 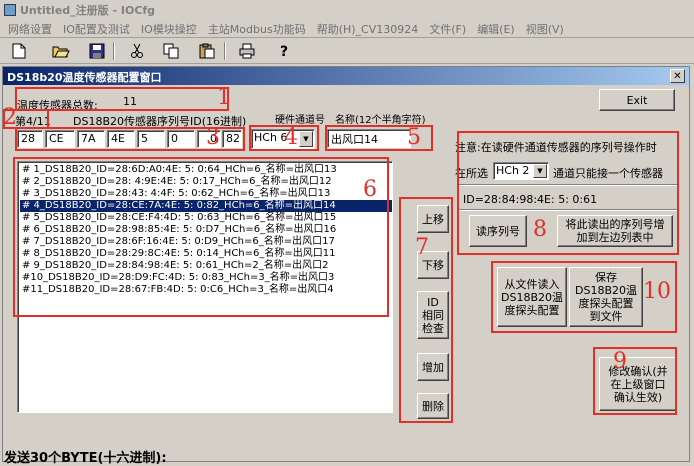 What do you see at coordinates (369, 138) in the screenshot?
I see `name-input: 出风口14` at bounding box center [369, 138].